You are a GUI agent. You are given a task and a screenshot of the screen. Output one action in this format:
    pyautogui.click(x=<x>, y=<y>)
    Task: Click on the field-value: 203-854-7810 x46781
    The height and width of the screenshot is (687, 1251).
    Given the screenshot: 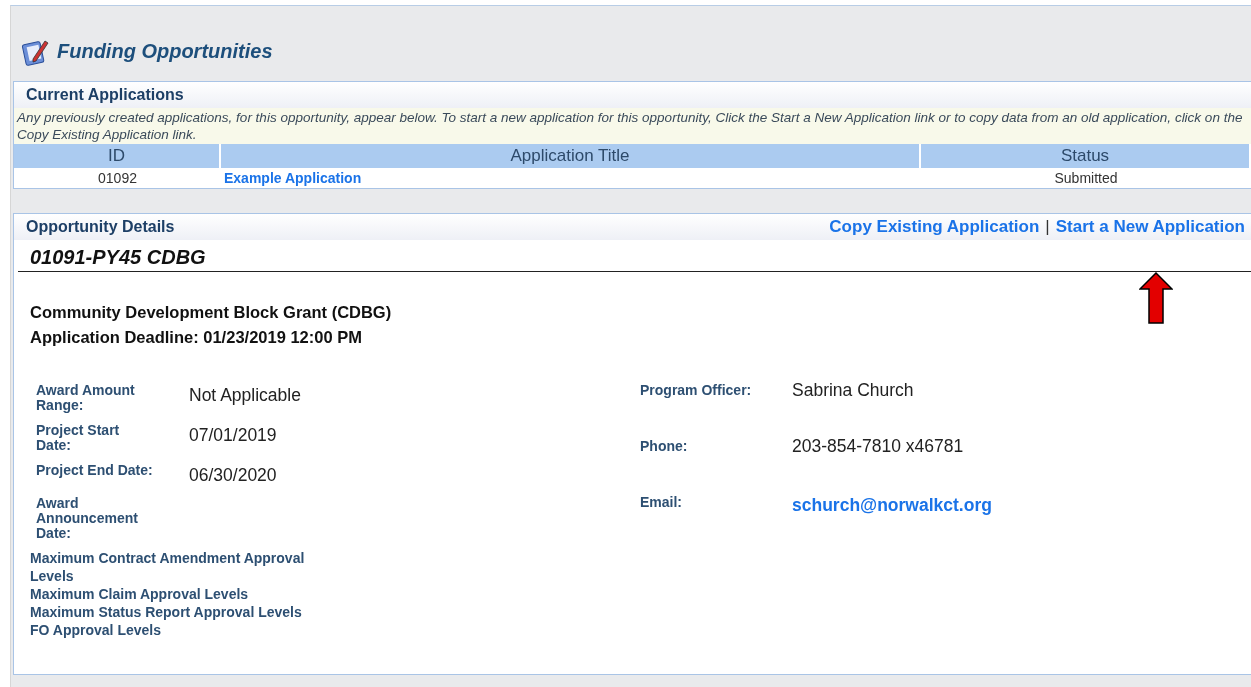 What is the action you would take?
    pyautogui.click(x=878, y=446)
    